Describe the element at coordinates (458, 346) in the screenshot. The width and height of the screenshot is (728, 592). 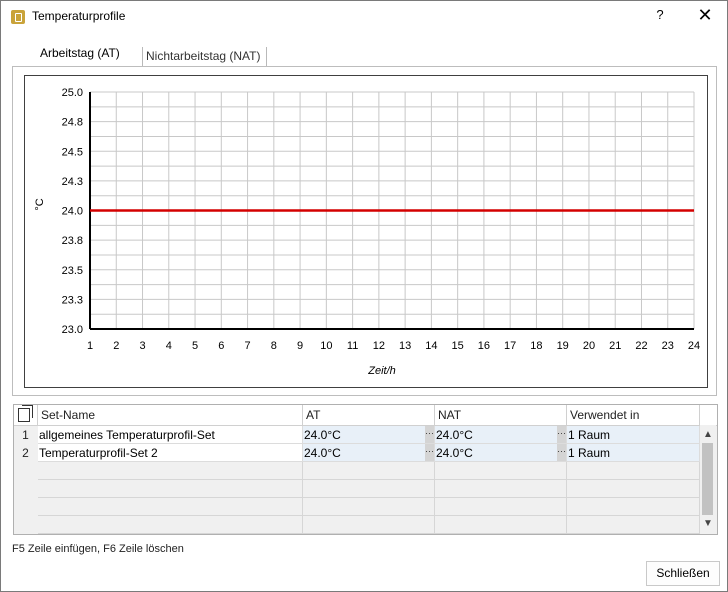
I see `x-tick-label: 15` at that location.